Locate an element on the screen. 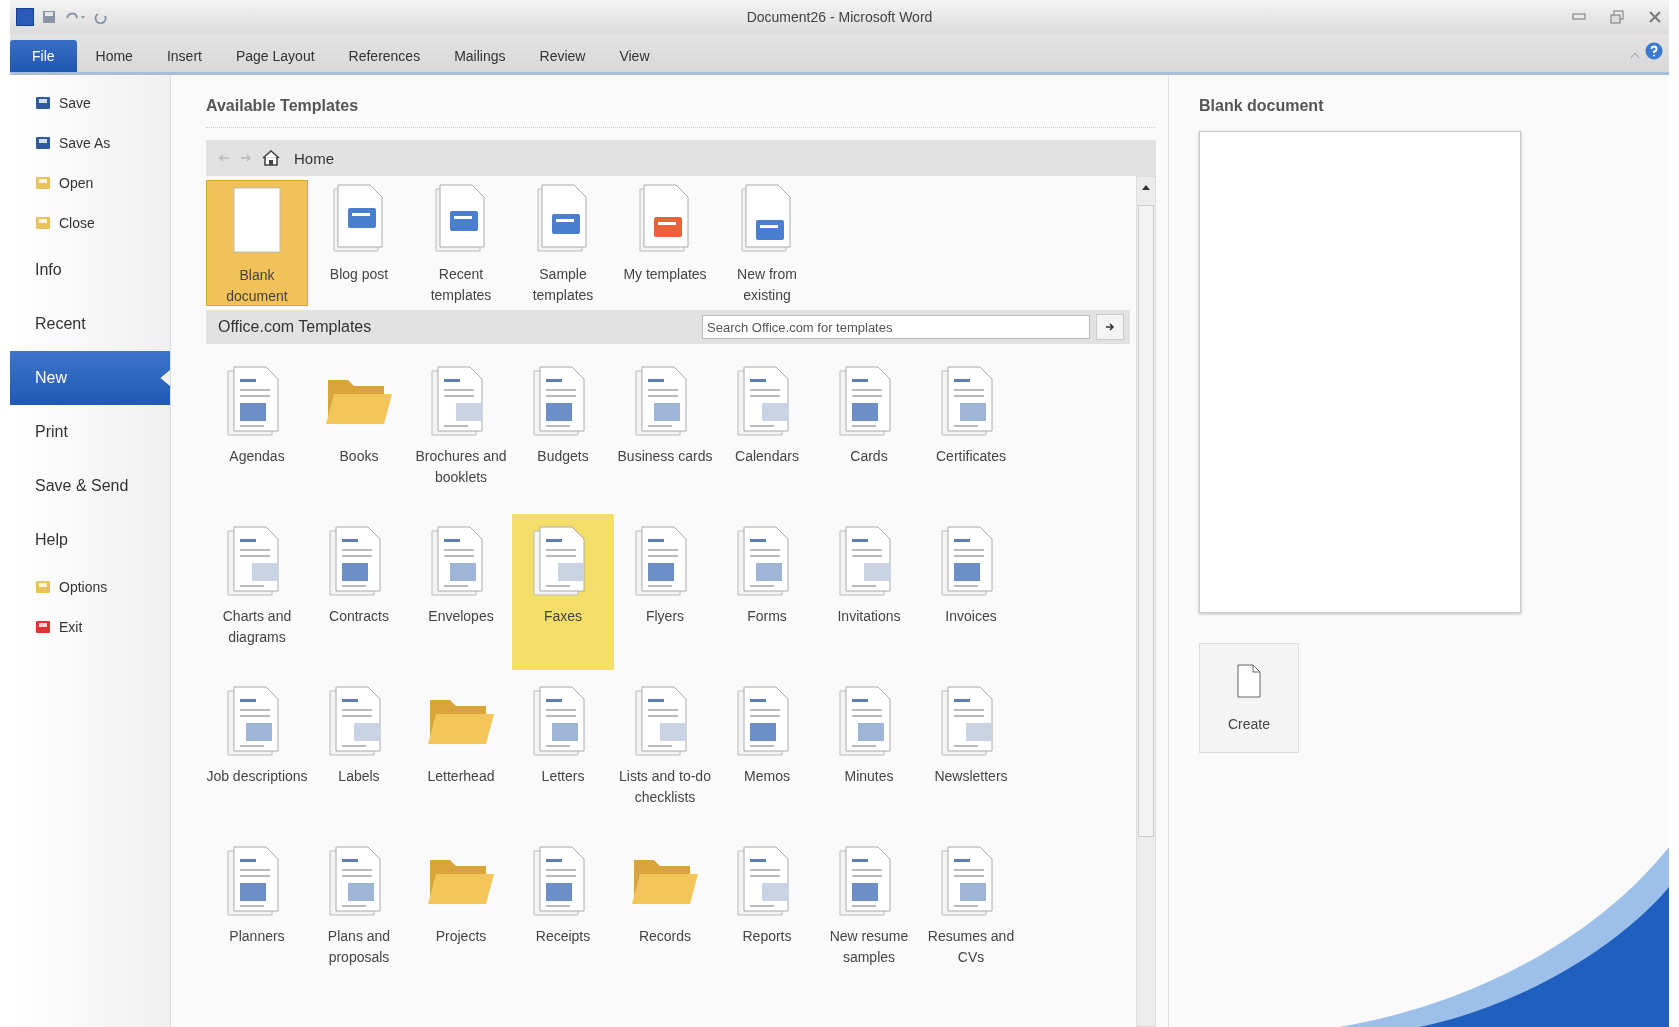 The width and height of the screenshot is (1679, 1027). template-tile: Memos is located at coordinates (767, 752).